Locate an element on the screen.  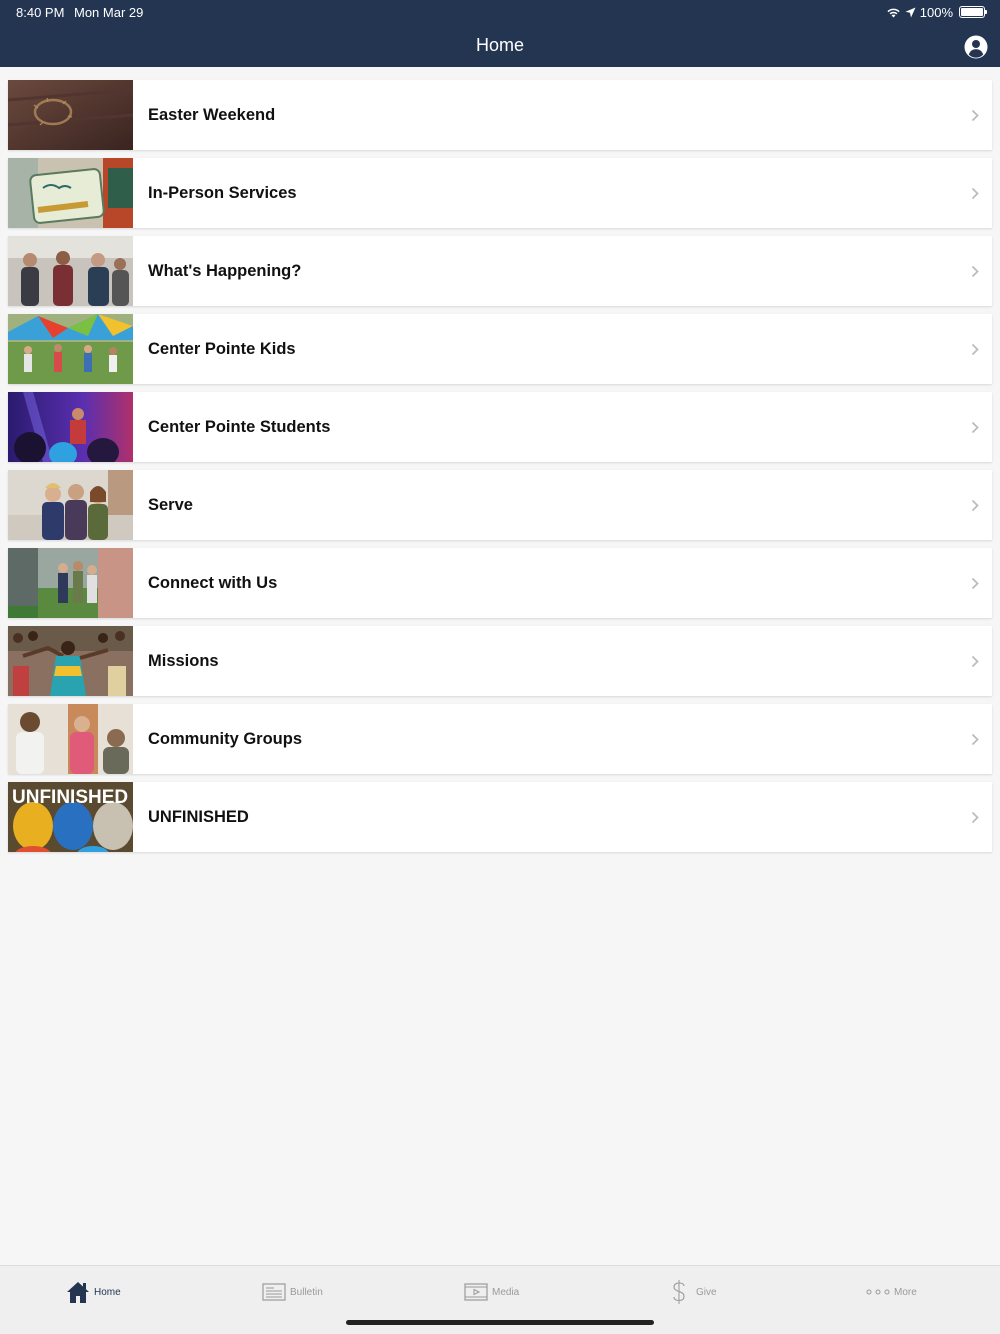
list-item-label: Center Pointe Kids is located at coordinates (222, 348).